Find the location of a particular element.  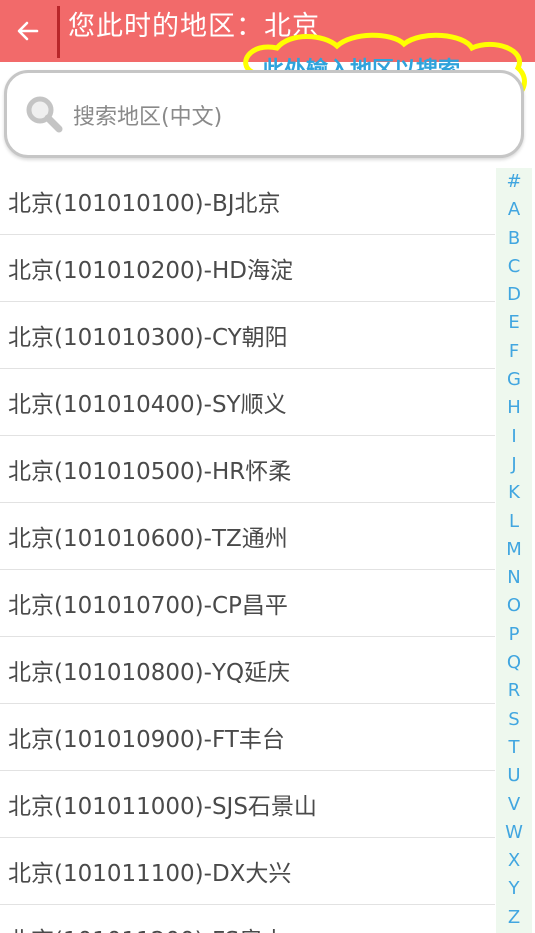

index-letter: C is located at coordinates (514, 267).